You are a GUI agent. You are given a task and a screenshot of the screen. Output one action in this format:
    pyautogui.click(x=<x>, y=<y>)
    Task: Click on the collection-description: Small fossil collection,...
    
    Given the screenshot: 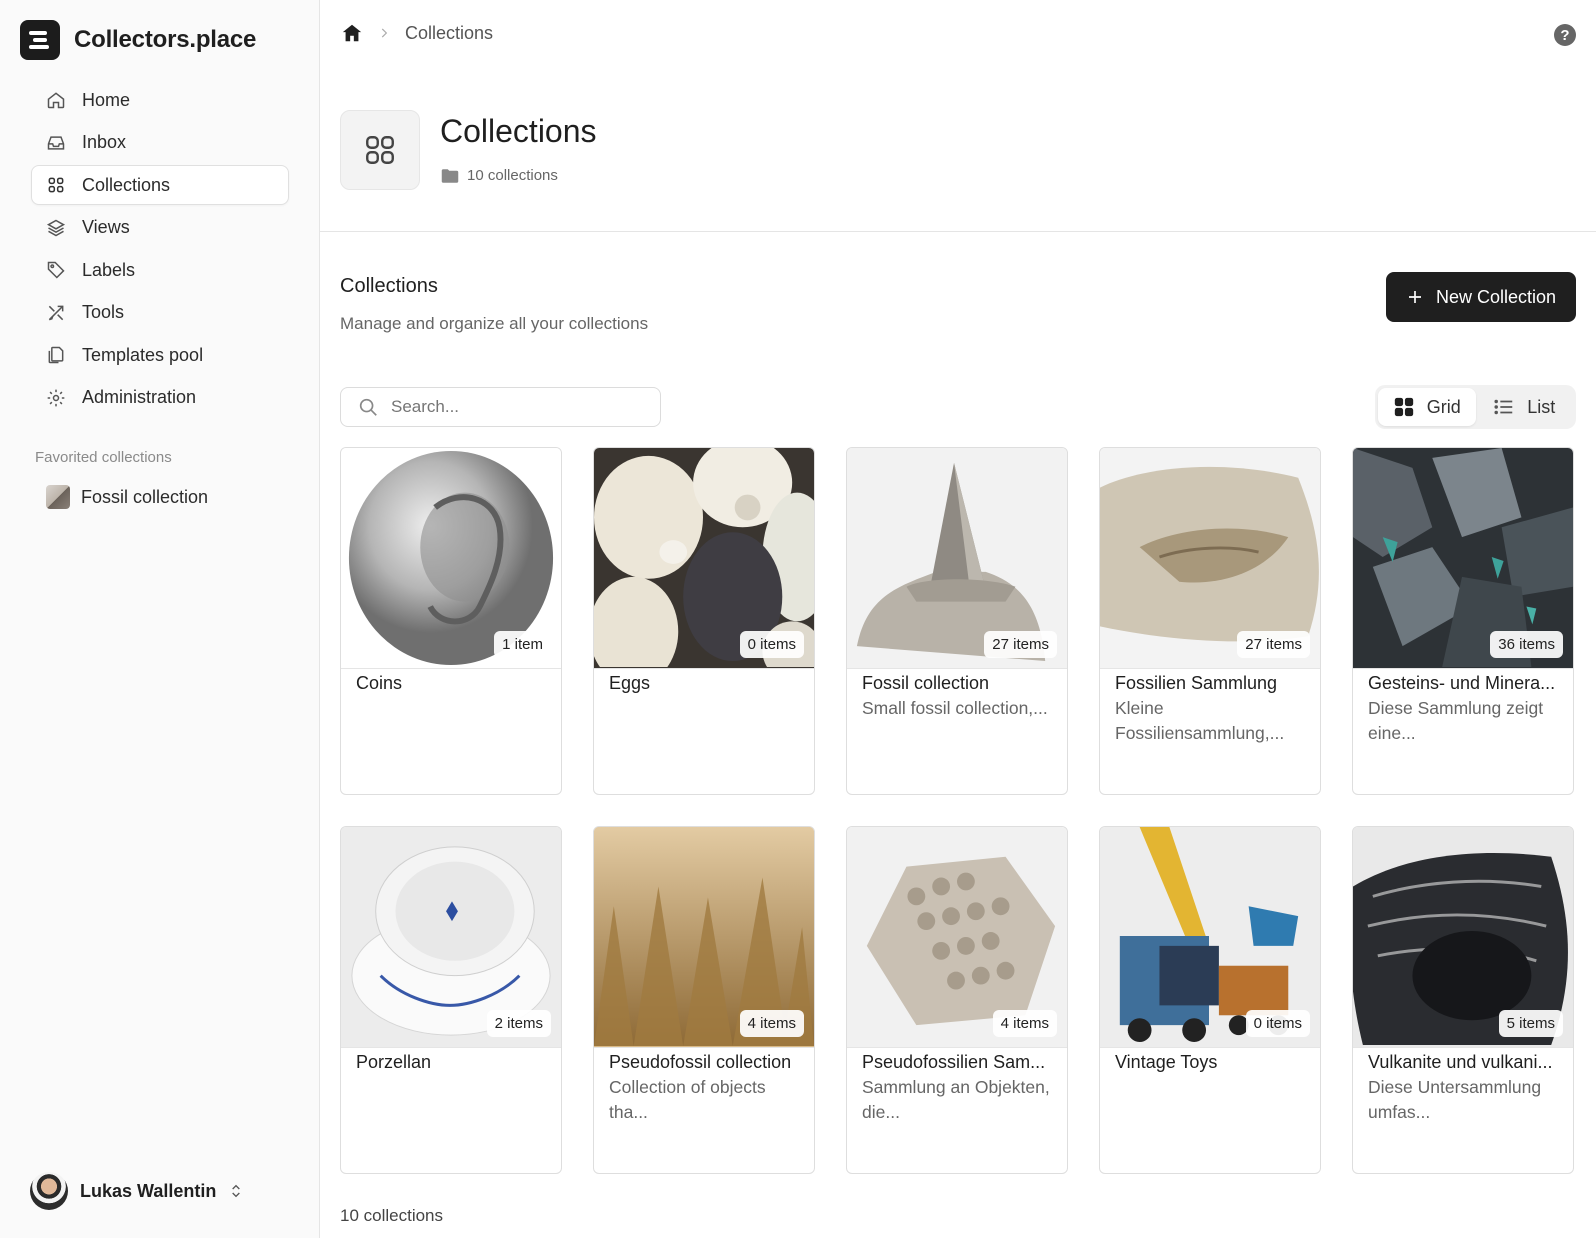 What is the action you would take?
    pyautogui.click(x=955, y=708)
    